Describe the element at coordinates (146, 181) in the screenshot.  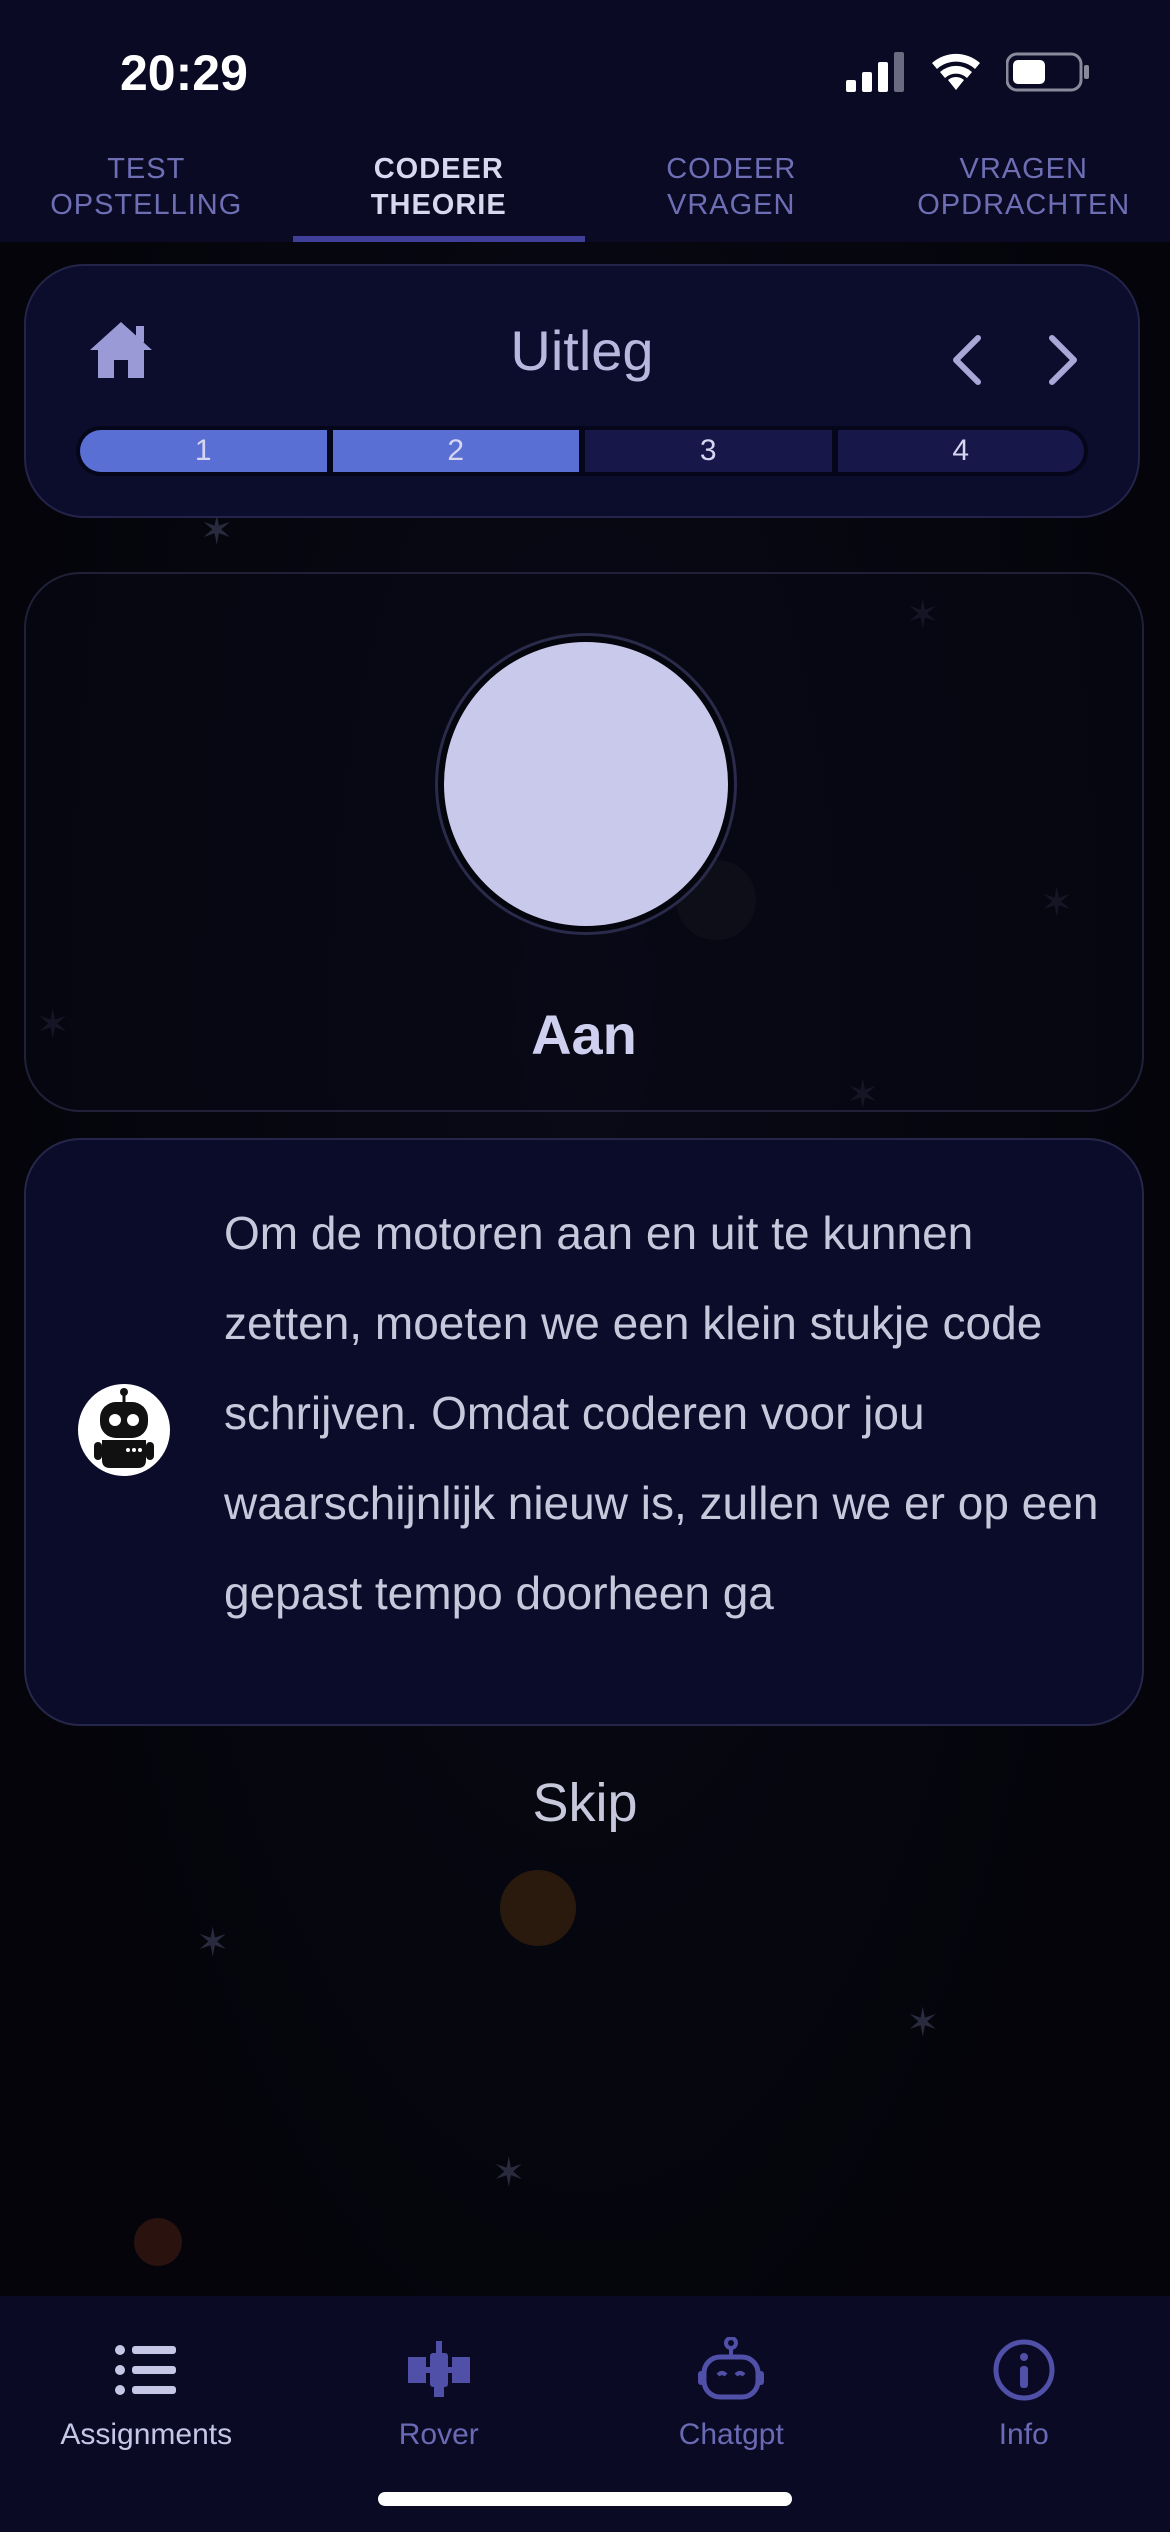
I see `tab-test-opstelling: TEST OPSTELLING` at that location.